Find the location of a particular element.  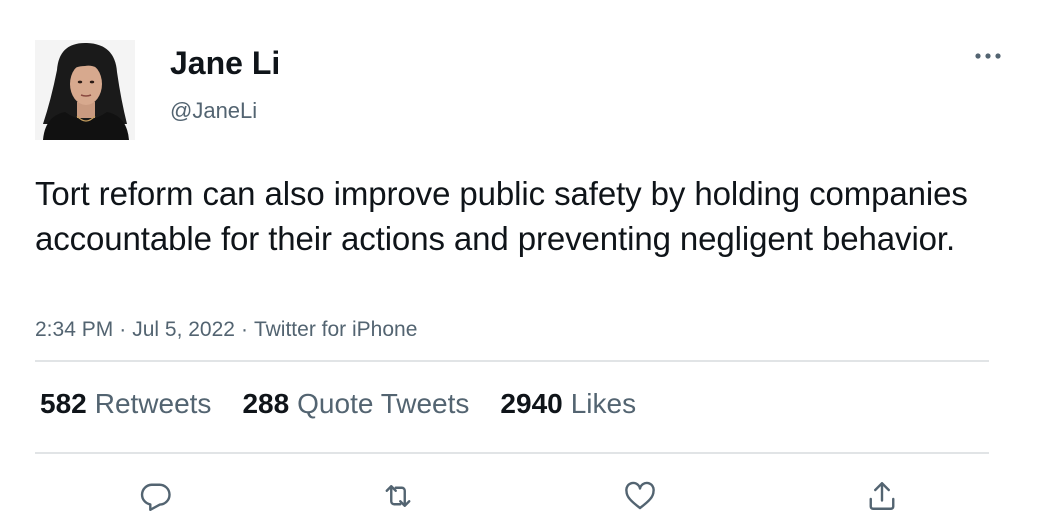

more-options-button is located at coordinates (988, 56).